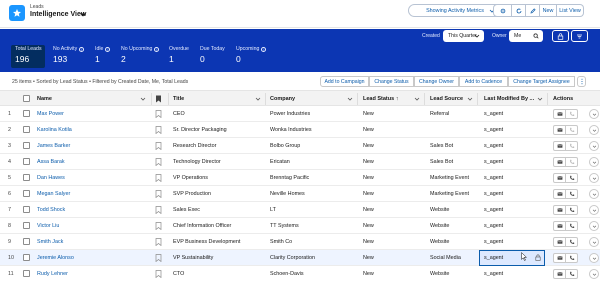 The image size is (600, 281). What do you see at coordinates (560, 36) in the screenshot?
I see `lock-filters-button` at bounding box center [560, 36].